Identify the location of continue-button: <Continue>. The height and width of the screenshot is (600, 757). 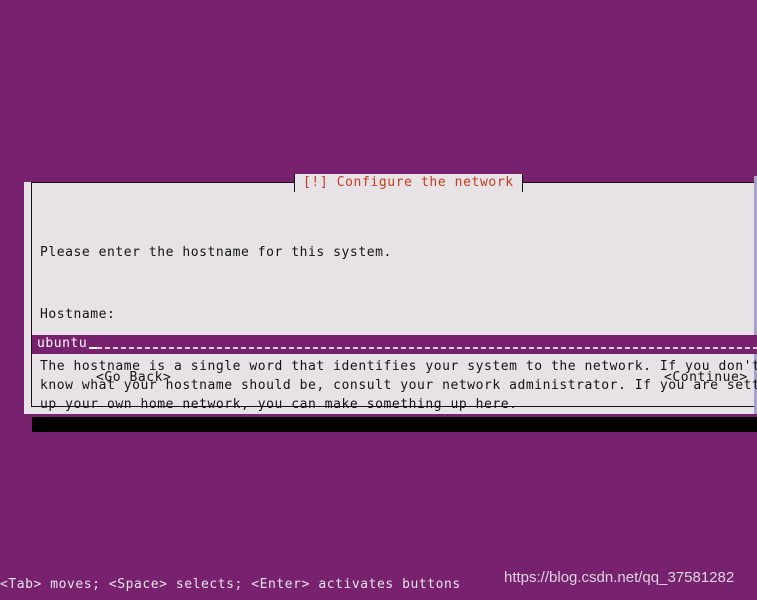
(706, 377).